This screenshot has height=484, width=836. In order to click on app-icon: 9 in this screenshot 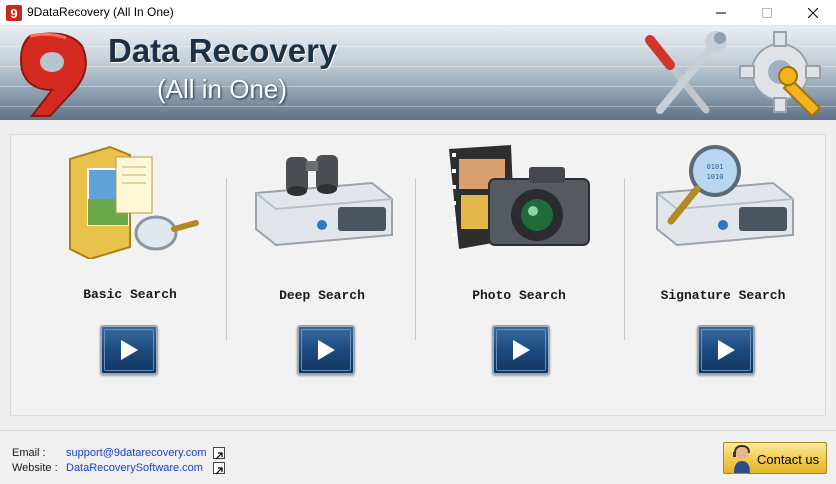, I will do `click(14, 13)`.